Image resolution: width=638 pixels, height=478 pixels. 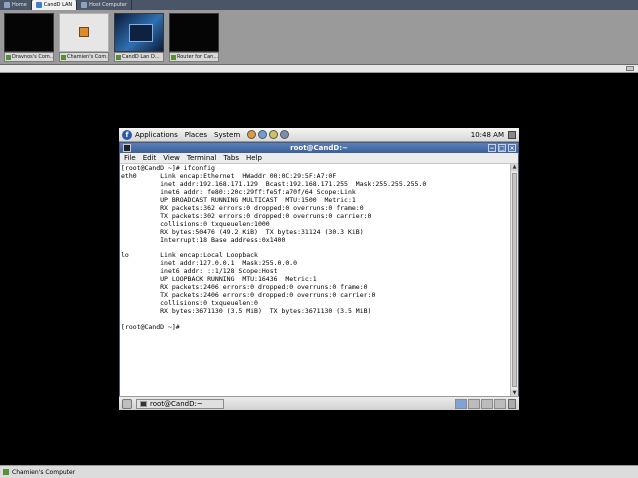 I want to click on show-desktop-icon, so click(x=127, y=403).